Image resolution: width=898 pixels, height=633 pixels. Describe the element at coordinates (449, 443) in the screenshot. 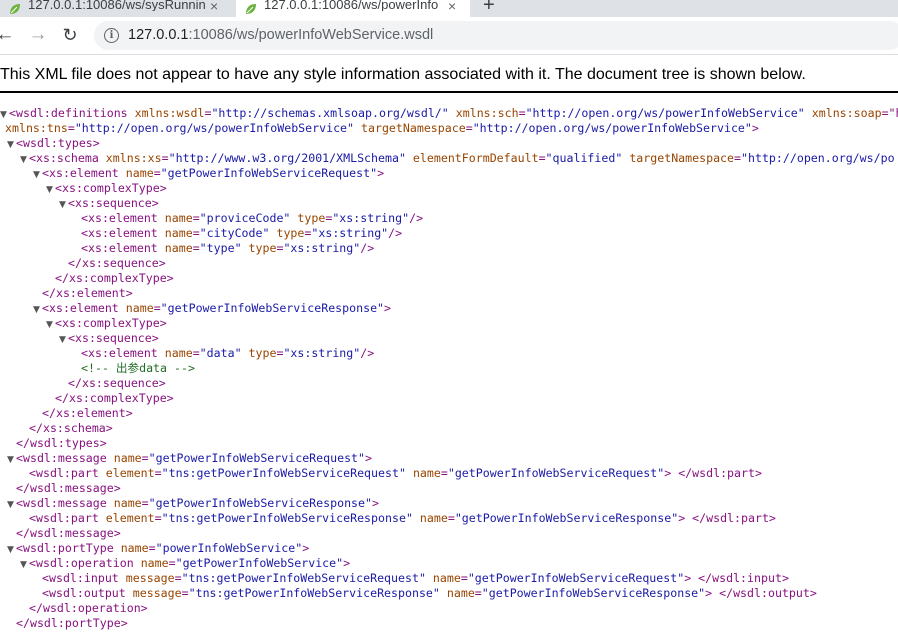

I see `xml-line: </wsdl:types>` at that location.